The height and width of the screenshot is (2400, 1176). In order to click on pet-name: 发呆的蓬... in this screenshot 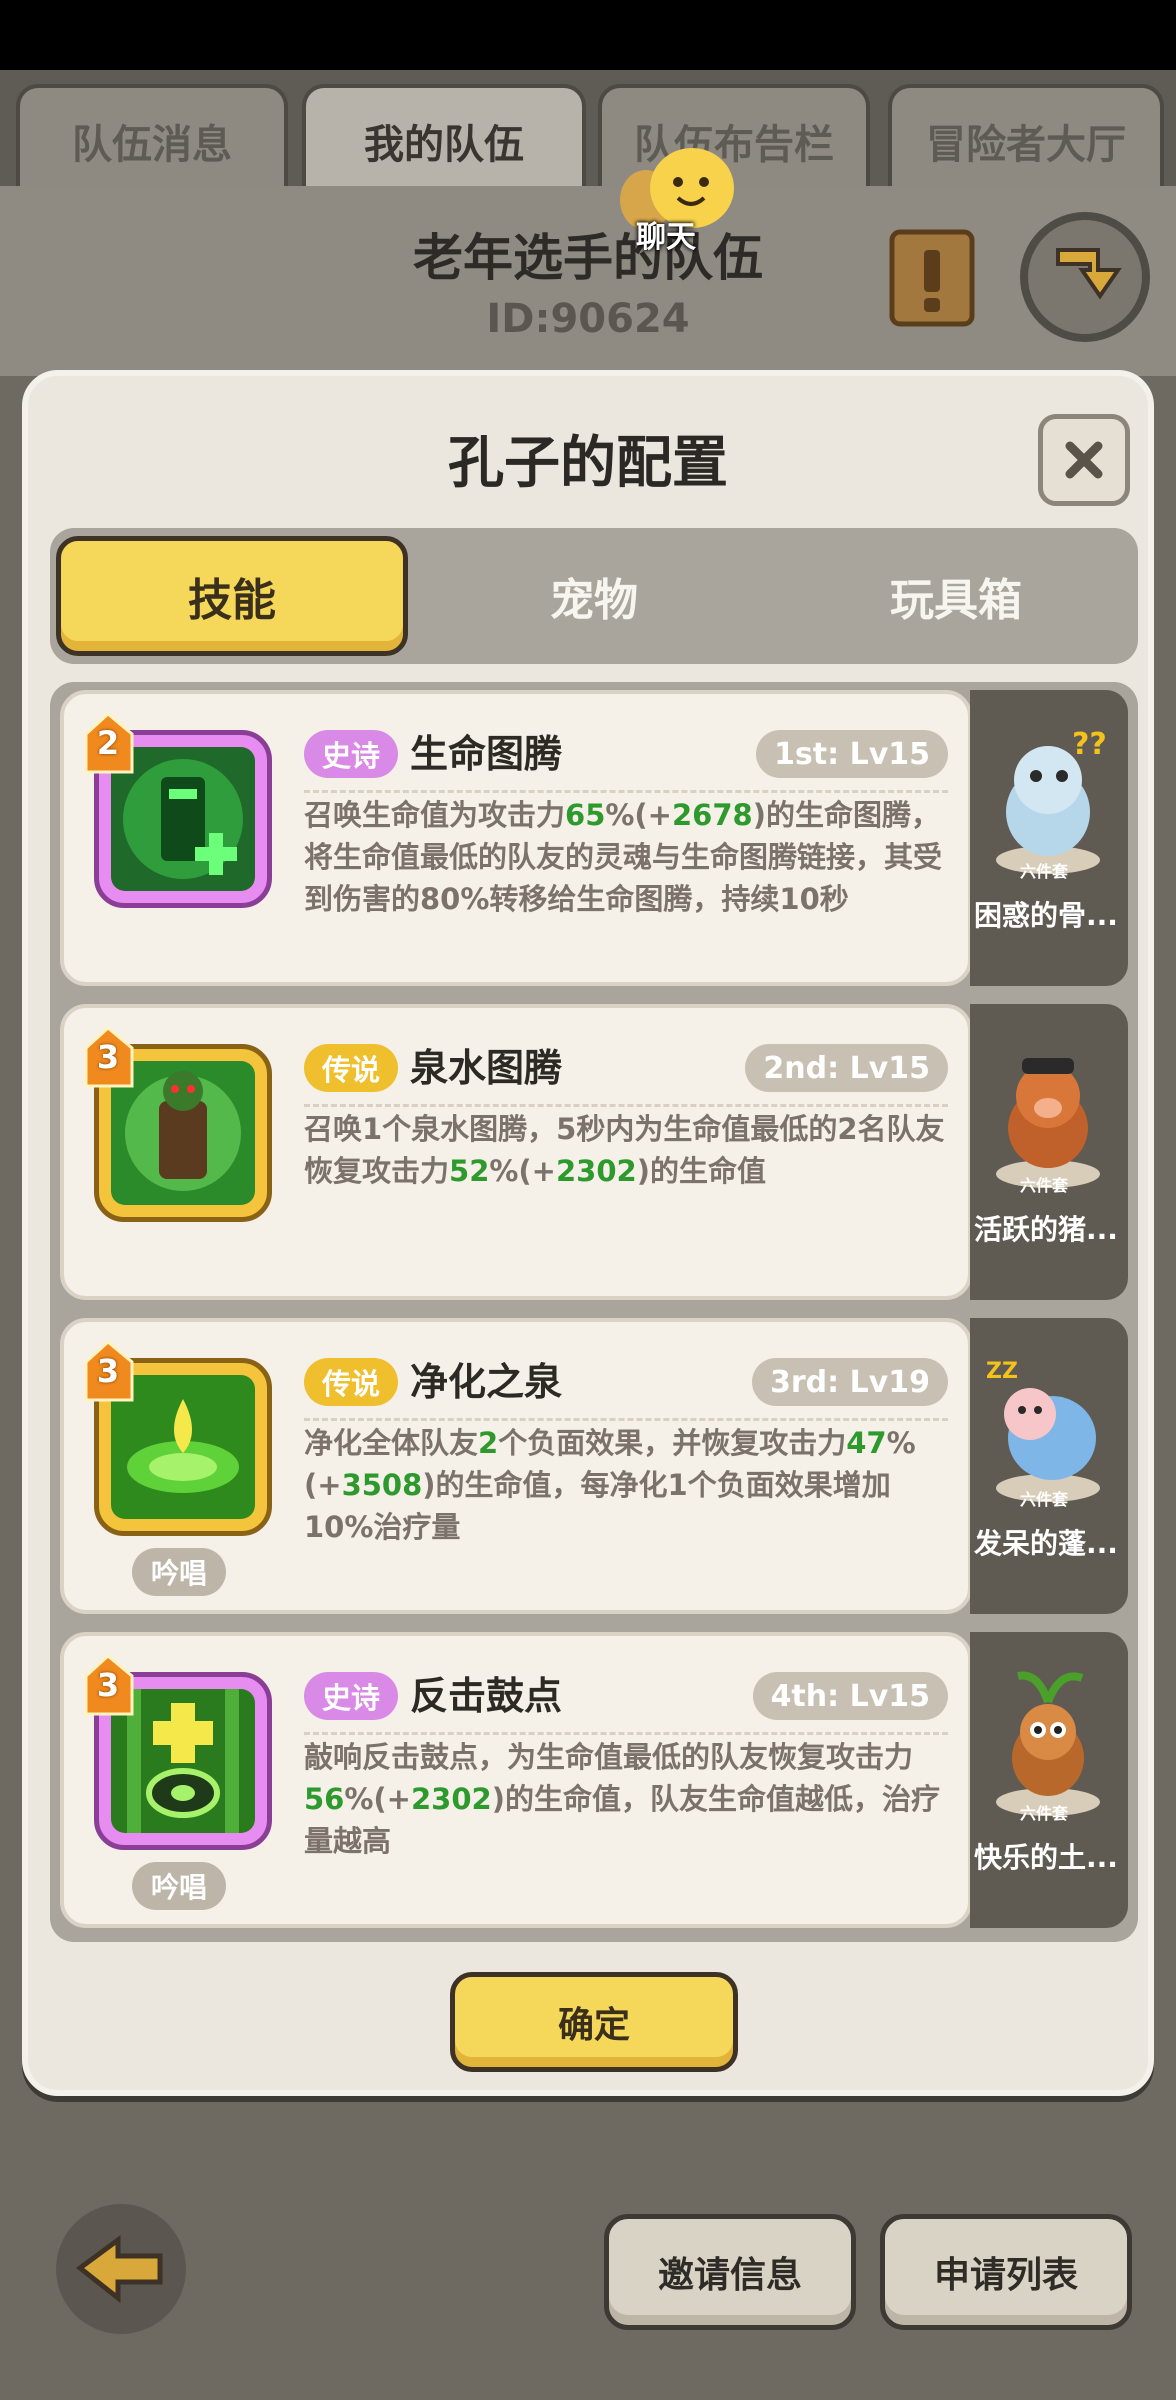, I will do `click(1046, 1543)`.